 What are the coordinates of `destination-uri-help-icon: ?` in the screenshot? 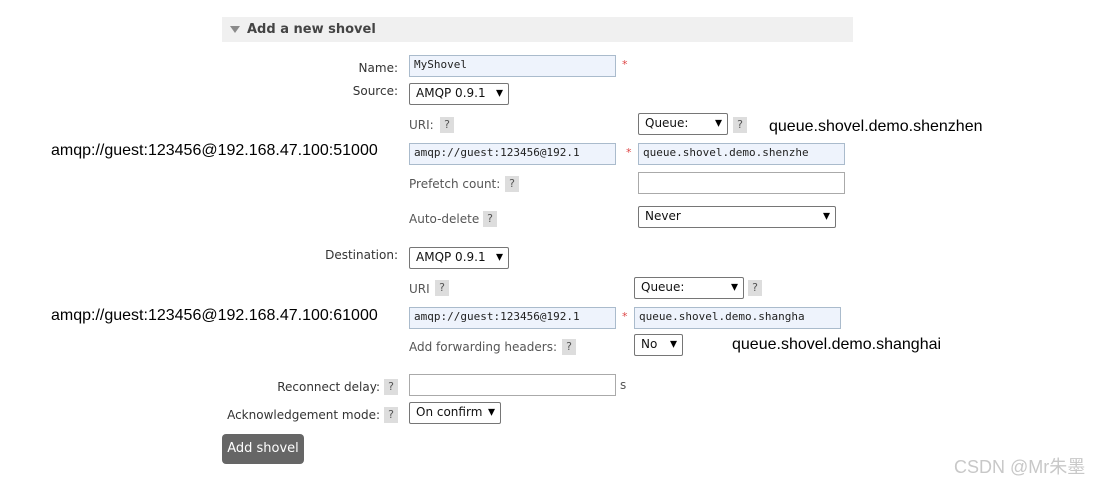 It's located at (442, 288).